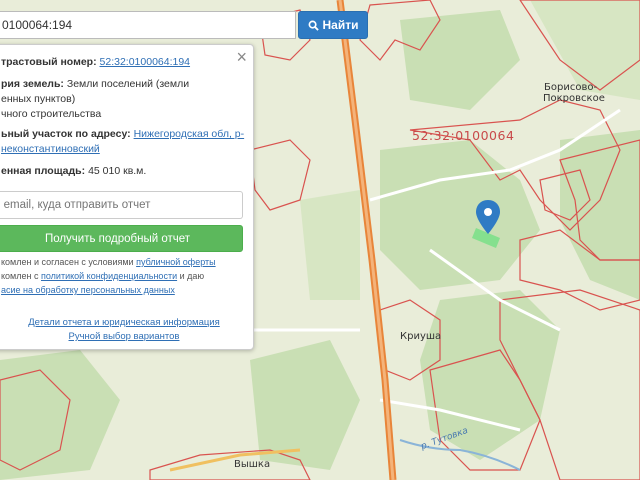  What do you see at coordinates (189, 134) in the screenshot?
I see `address-link-1: Нижегородская обл, р-` at bounding box center [189, 134].